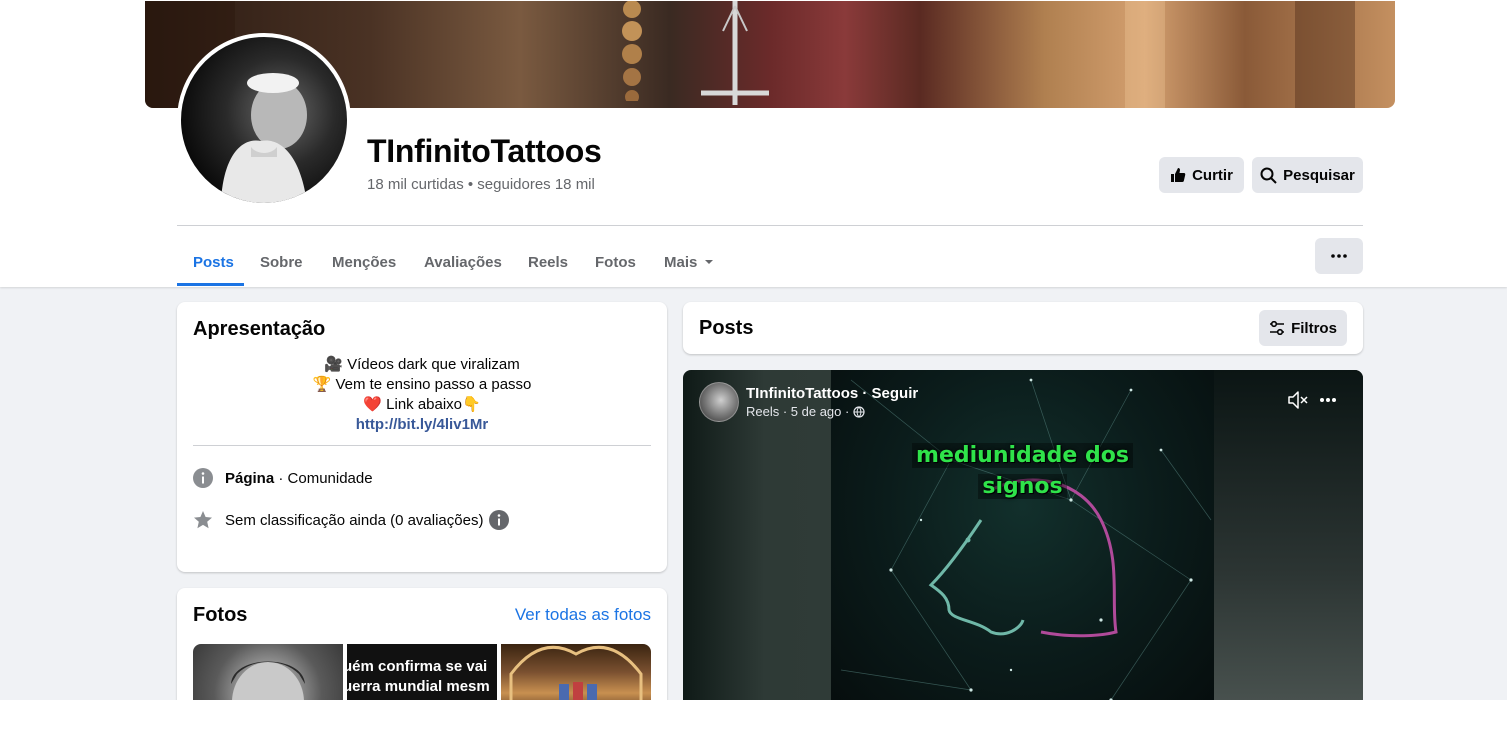  What do you see at coordinates (333, 364) in the screenshot?
I see `video-camera-icon: 🎥` at bounding box center [333, 364].